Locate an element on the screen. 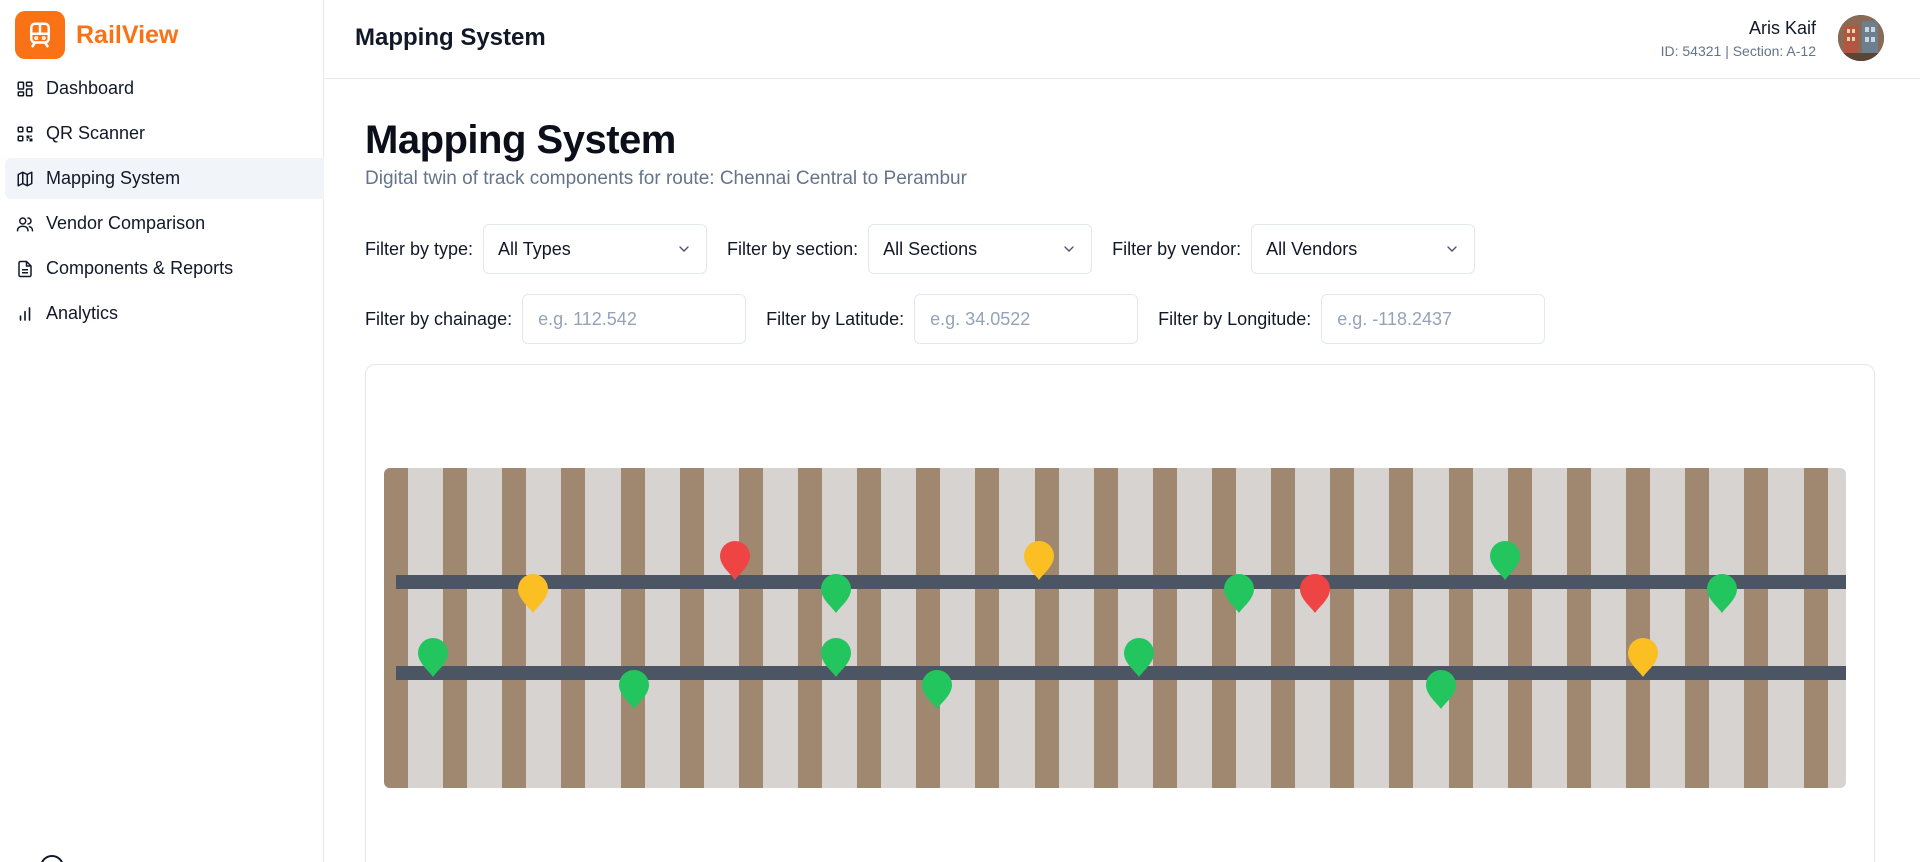  filter-latitude-label: Filter by Latitude: is located at coordinates (835, 318).